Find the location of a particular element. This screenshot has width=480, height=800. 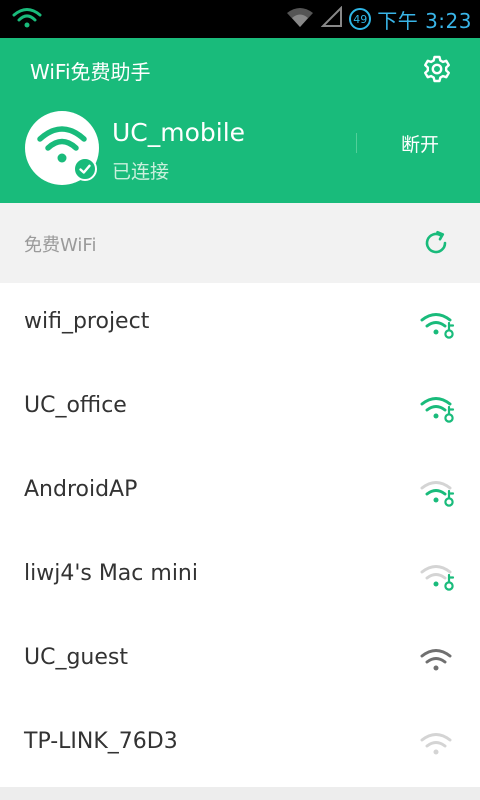

list-item: UC_office is located at coordinates (240, 409).